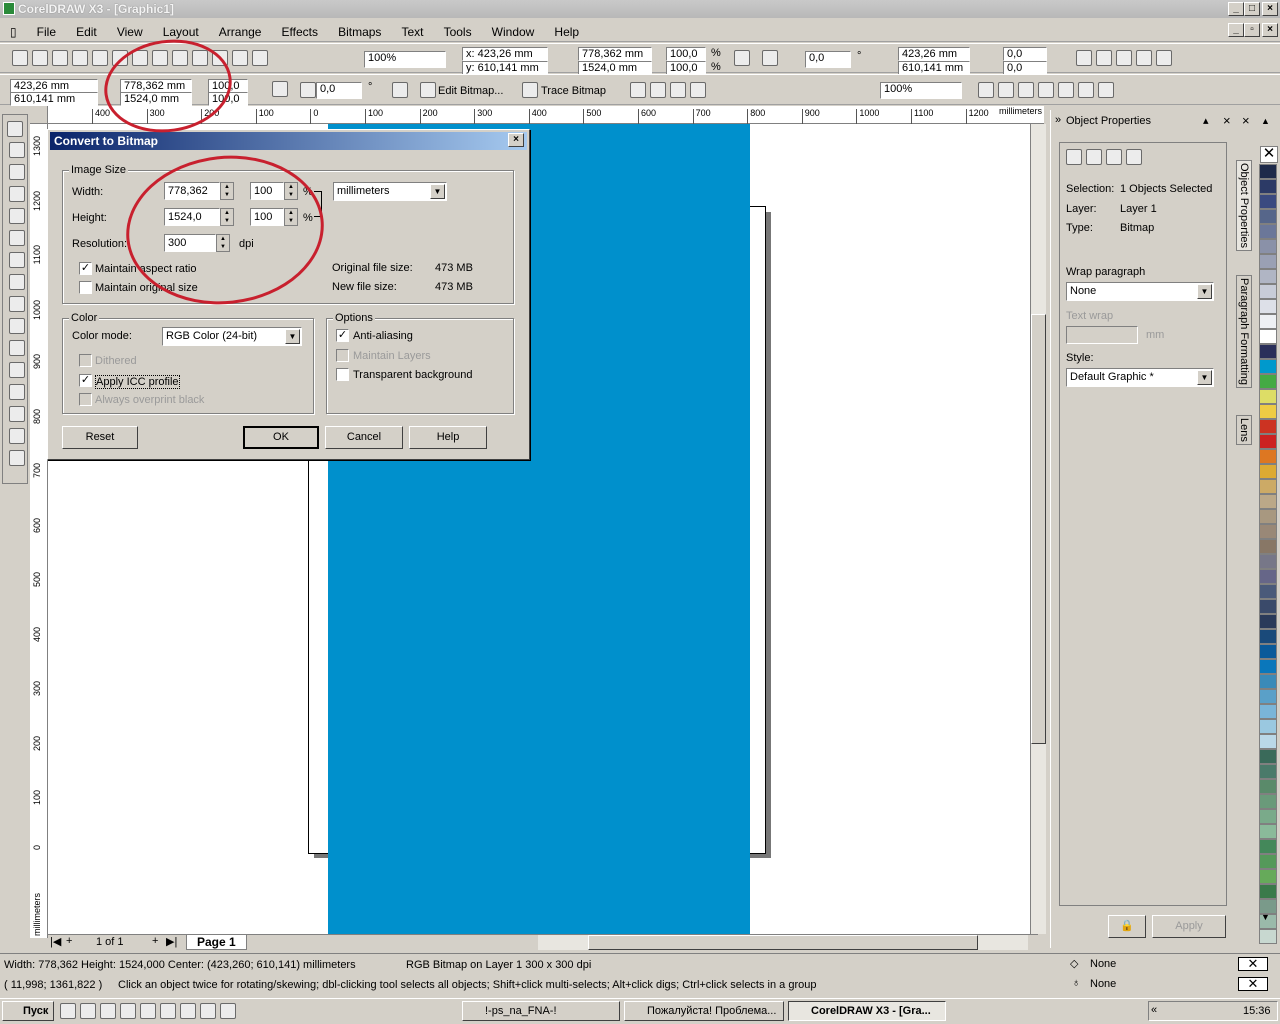 The image size is (1280, 1024). I want to click on paste-icon, so click(140, 58).